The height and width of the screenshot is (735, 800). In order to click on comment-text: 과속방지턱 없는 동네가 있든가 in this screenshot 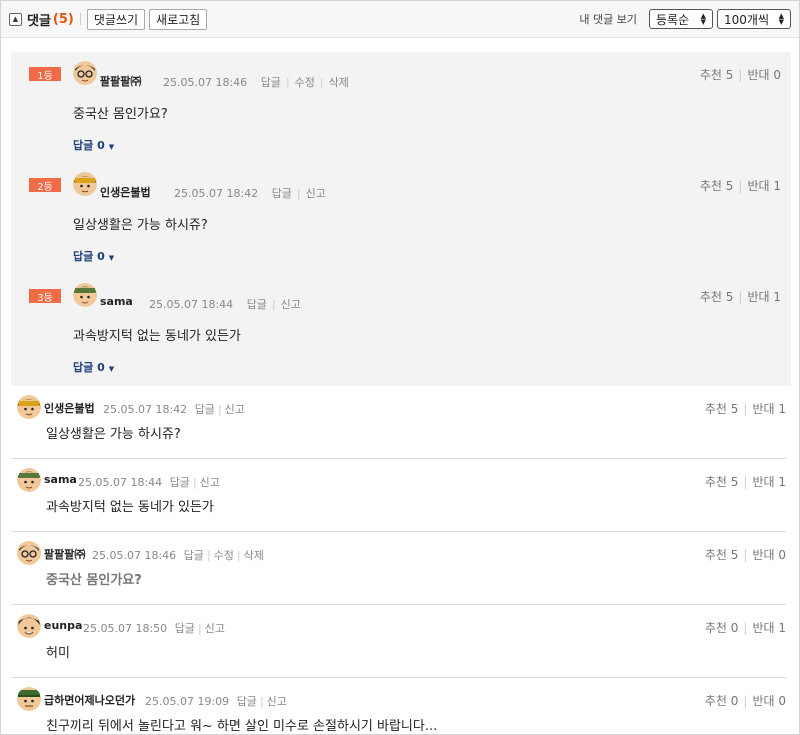, I will do `click(157, 336)`.